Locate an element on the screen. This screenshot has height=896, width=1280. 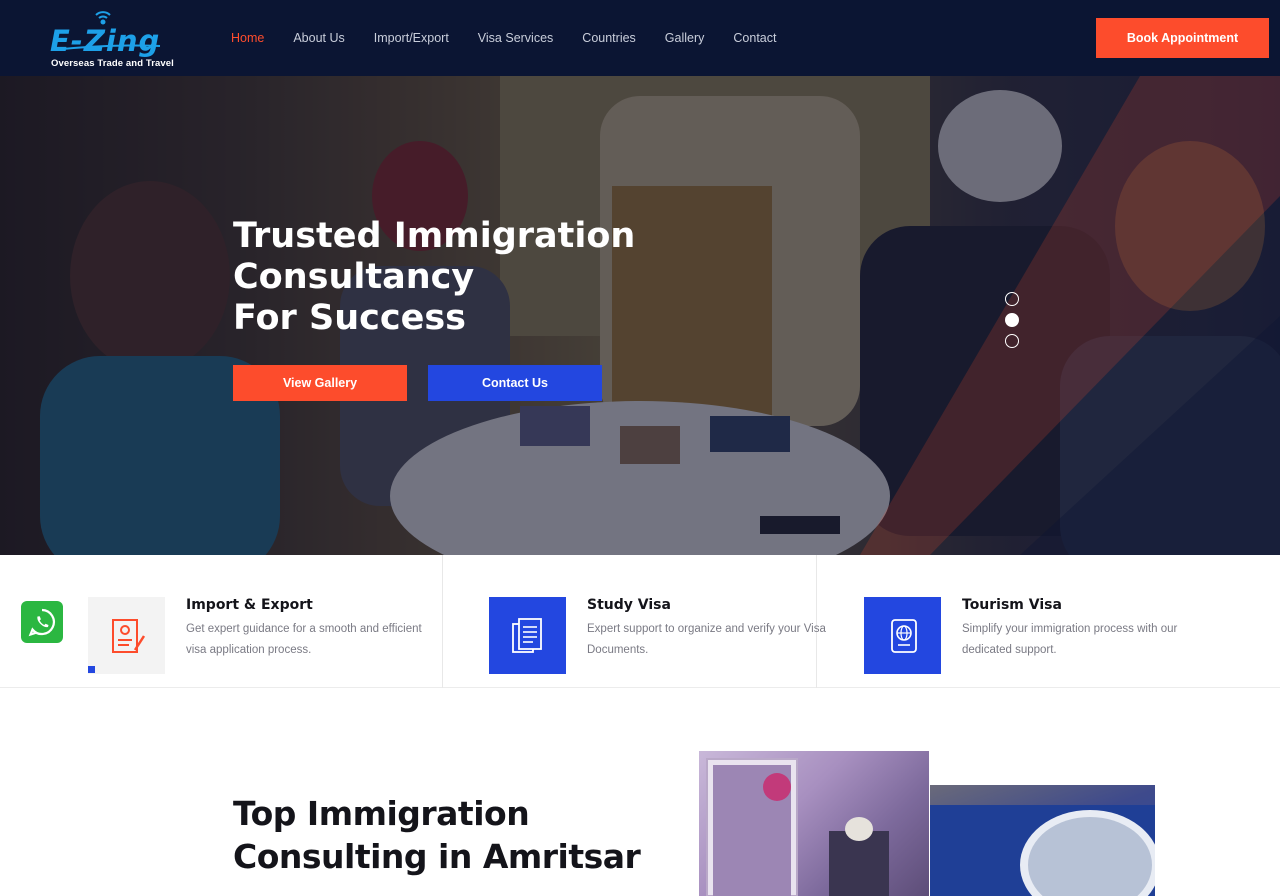
expo-photo-graphic is located at coordinates (797, 827).